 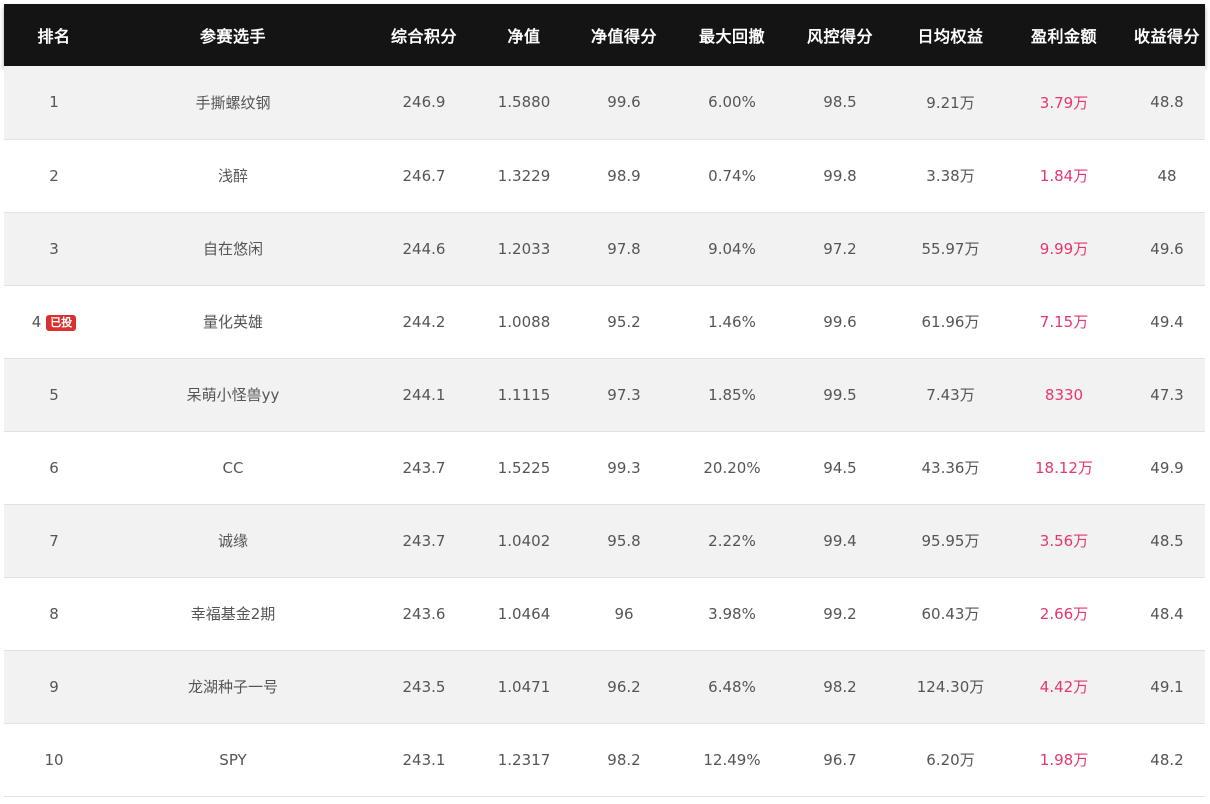 I want to click on nav-score-cell: 96, so click(x=624, y=613).